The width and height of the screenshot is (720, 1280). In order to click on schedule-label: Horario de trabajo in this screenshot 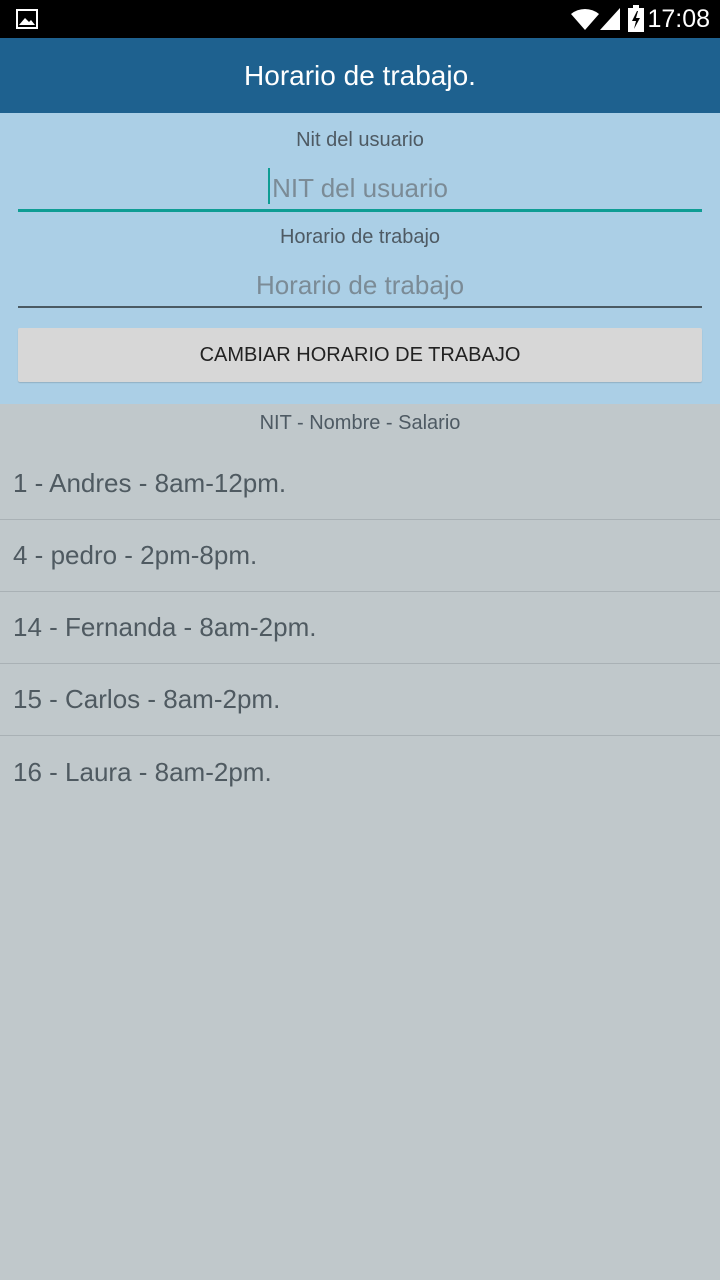, I will do `click(360, 237)`.